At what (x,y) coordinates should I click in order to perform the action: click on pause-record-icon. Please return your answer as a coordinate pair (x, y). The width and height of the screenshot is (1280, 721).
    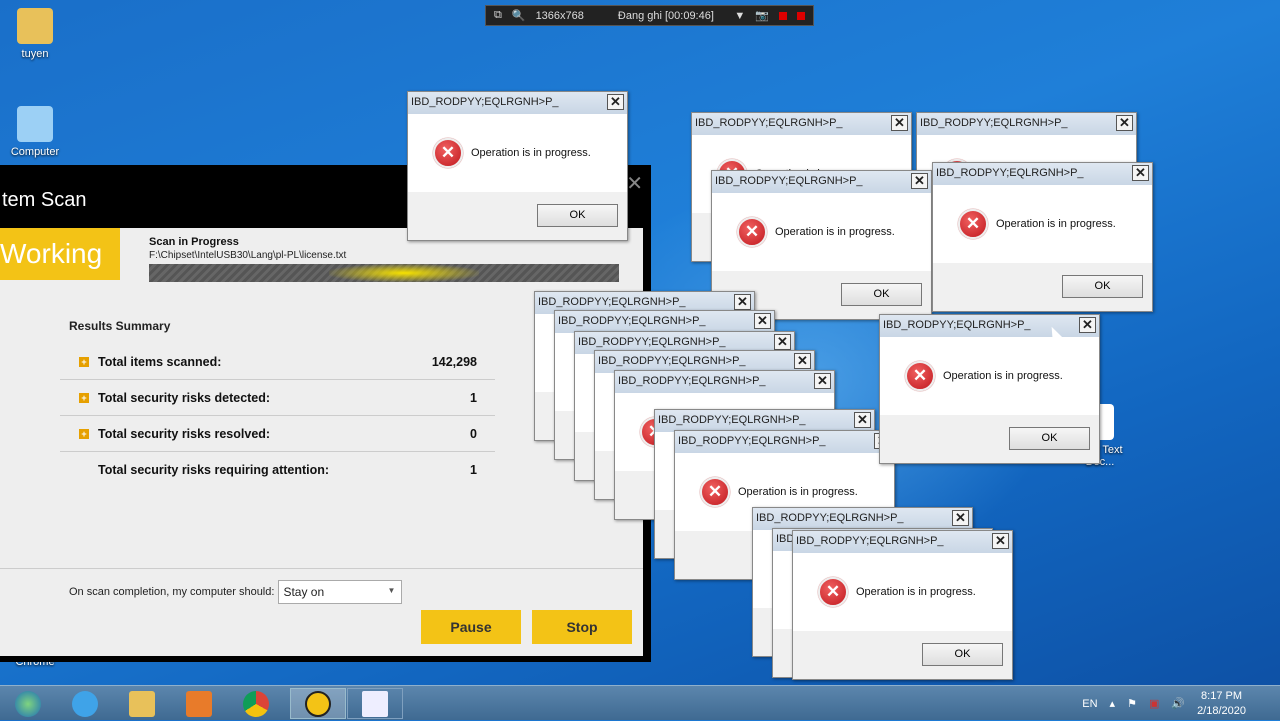
    Looking at the image, I should click on (783, 15).